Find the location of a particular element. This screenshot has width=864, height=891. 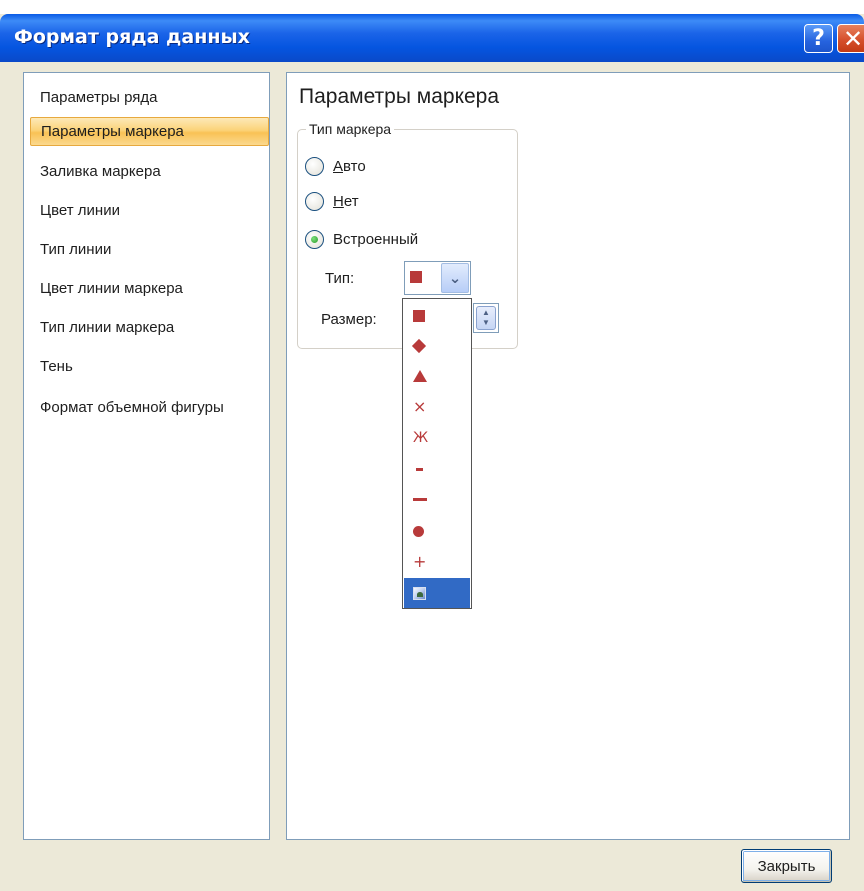

long-dash-marker-icon is located at coordinates (420, 499).